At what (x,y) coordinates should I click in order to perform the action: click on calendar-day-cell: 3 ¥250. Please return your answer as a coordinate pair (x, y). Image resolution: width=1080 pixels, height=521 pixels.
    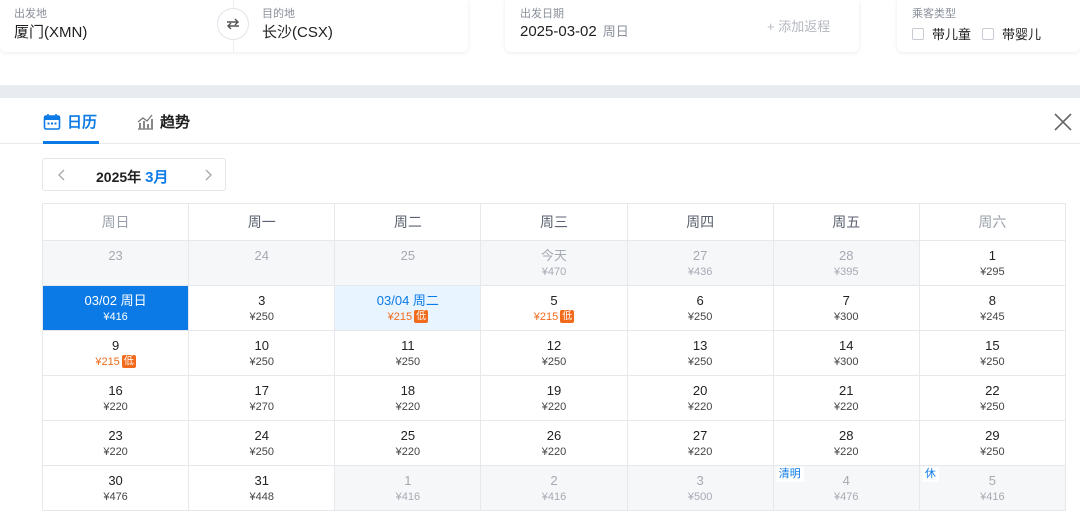
    Looking at the image, I should click on (262, 308).